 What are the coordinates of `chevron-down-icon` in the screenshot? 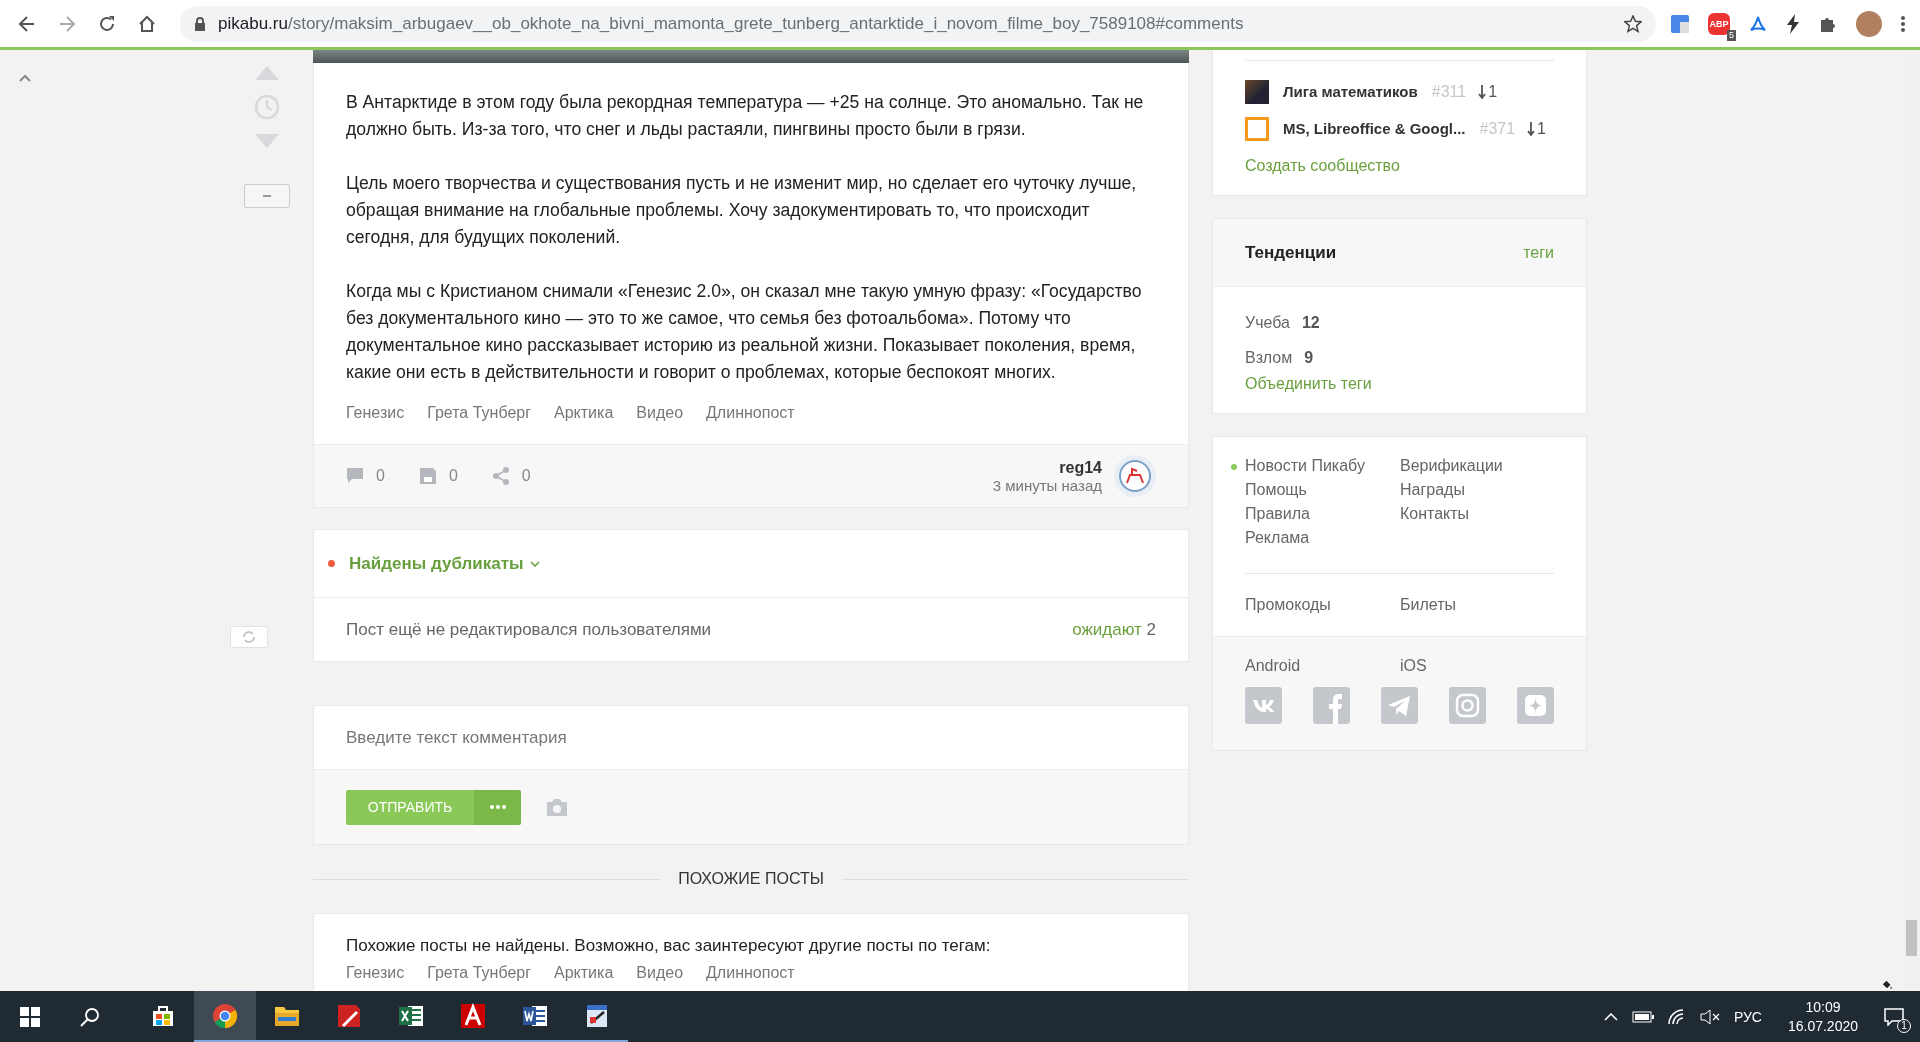 It's located at (534, 563).